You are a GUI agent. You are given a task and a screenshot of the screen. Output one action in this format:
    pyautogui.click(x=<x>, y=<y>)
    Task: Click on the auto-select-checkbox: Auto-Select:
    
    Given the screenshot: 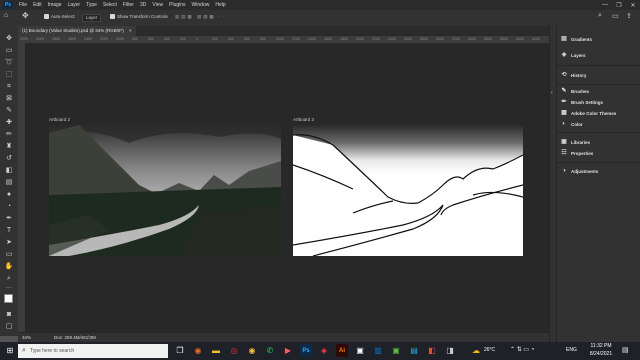 What is the action you would take?
    pyautogui.click(x=60, y=16)
    